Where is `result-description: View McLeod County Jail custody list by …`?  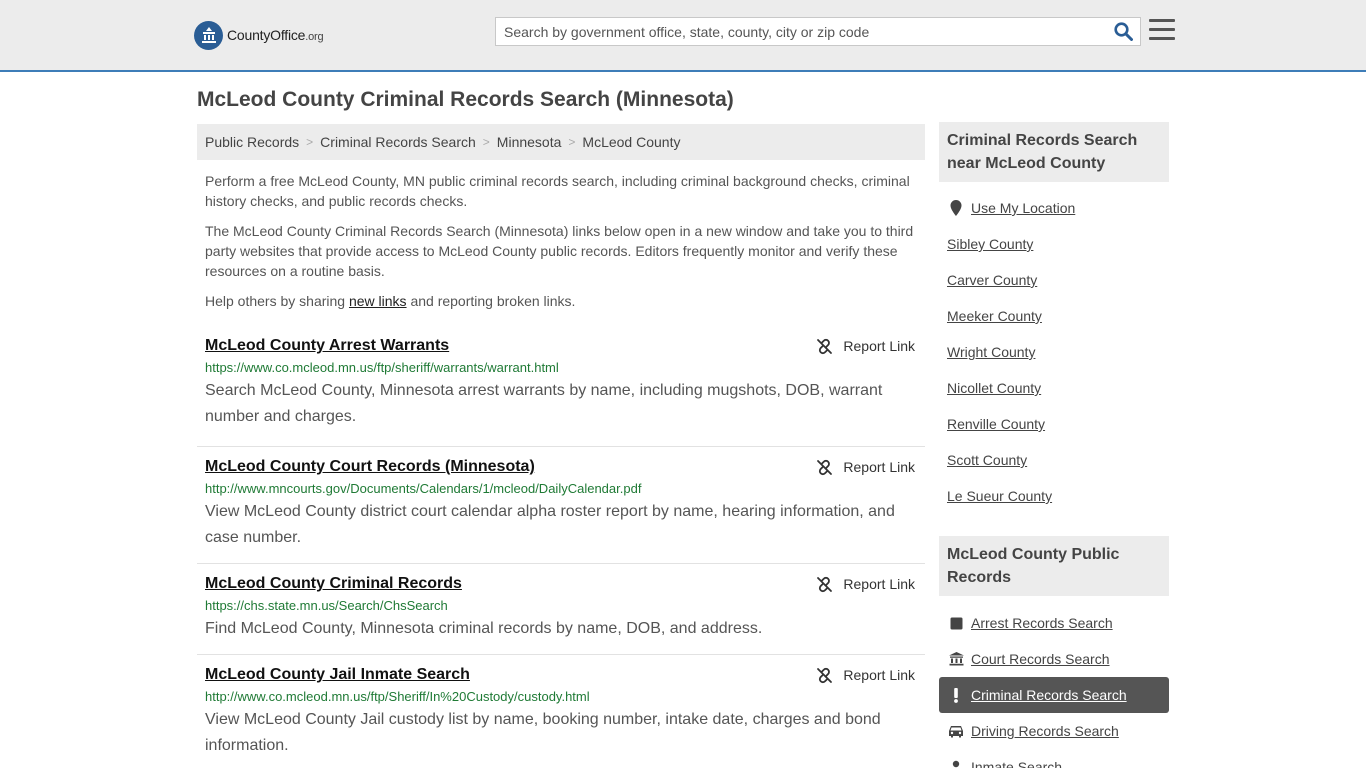 result-description: View McLeod County Jail custody list by … is located at coordinates (543, 732).